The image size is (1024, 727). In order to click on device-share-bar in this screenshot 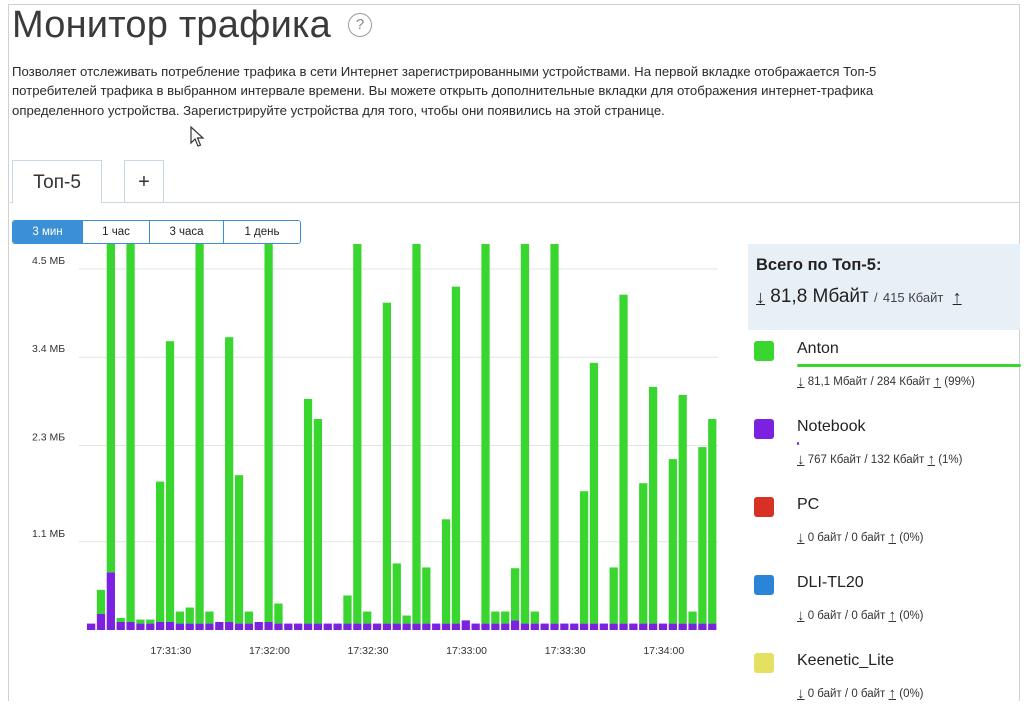, I will do `click(798, 443)`.